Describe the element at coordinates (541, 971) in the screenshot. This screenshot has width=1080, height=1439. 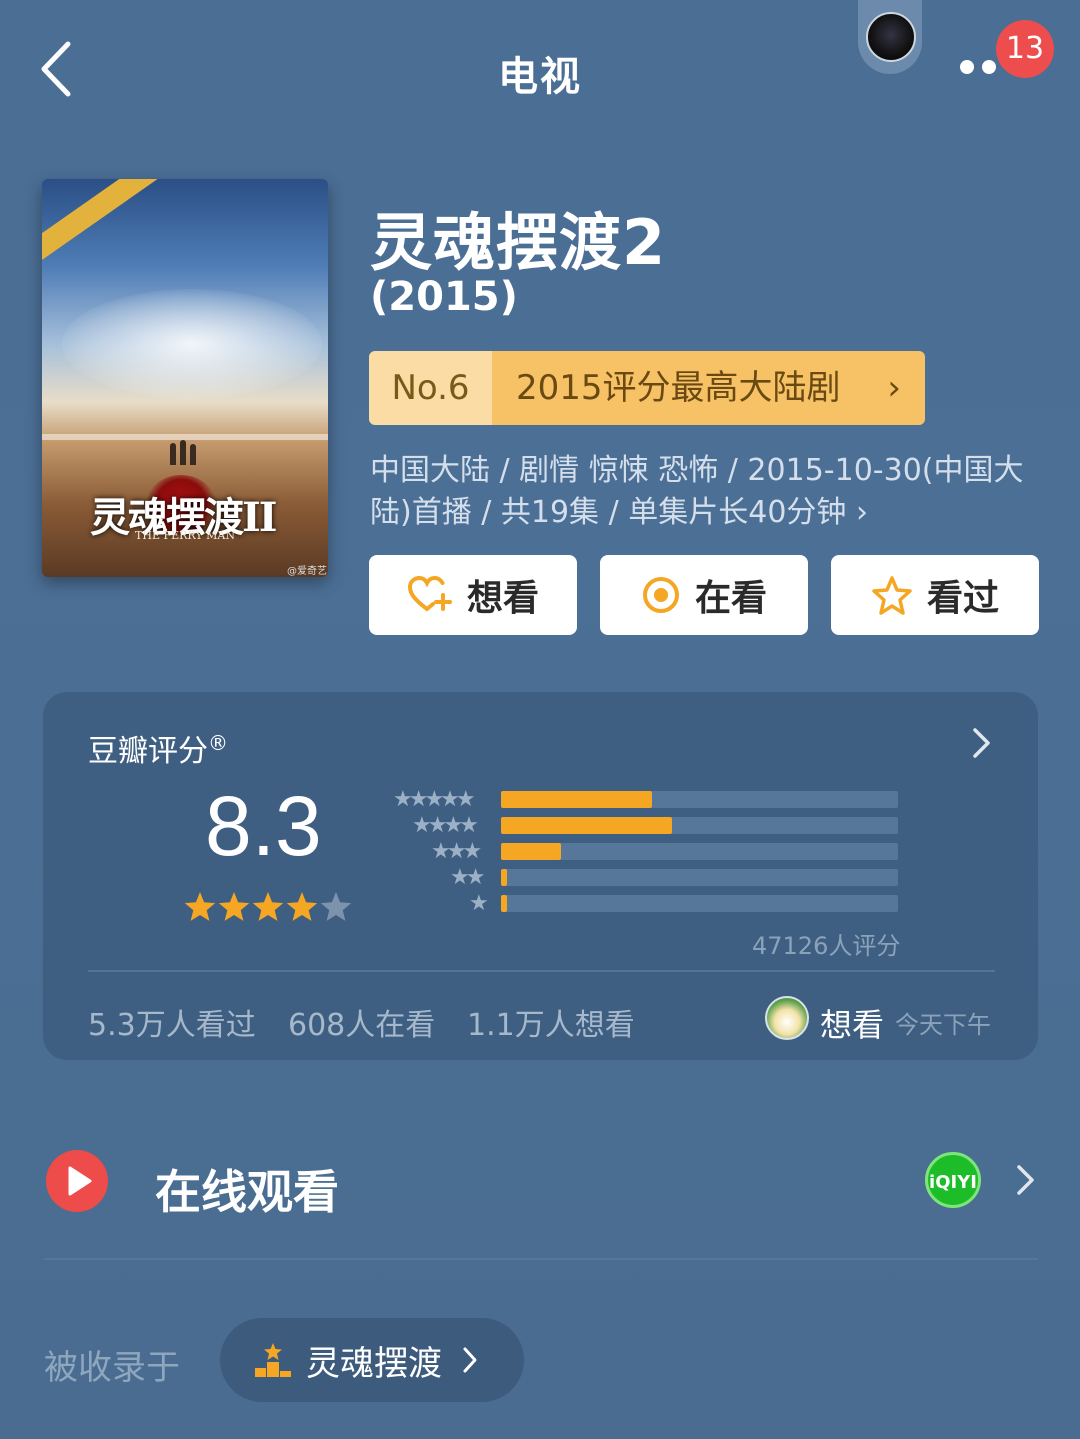
I see `rating-divider` at that location.